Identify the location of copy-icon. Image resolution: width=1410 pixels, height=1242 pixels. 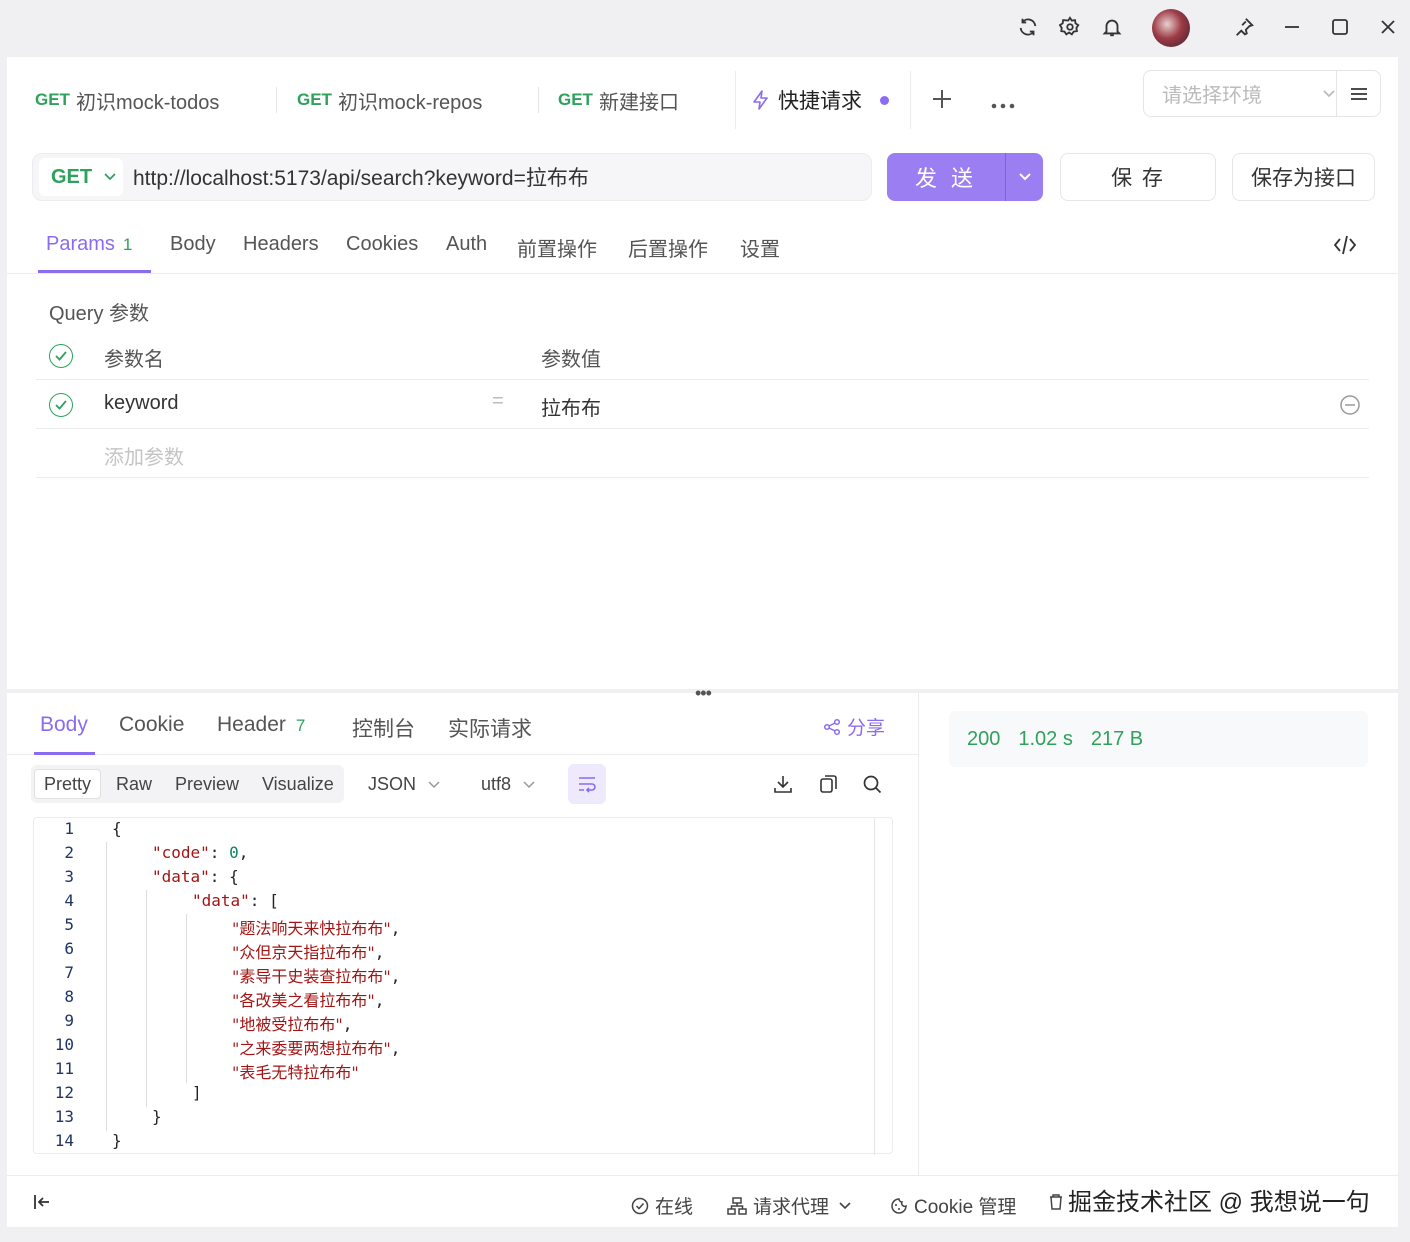
(828, 784).